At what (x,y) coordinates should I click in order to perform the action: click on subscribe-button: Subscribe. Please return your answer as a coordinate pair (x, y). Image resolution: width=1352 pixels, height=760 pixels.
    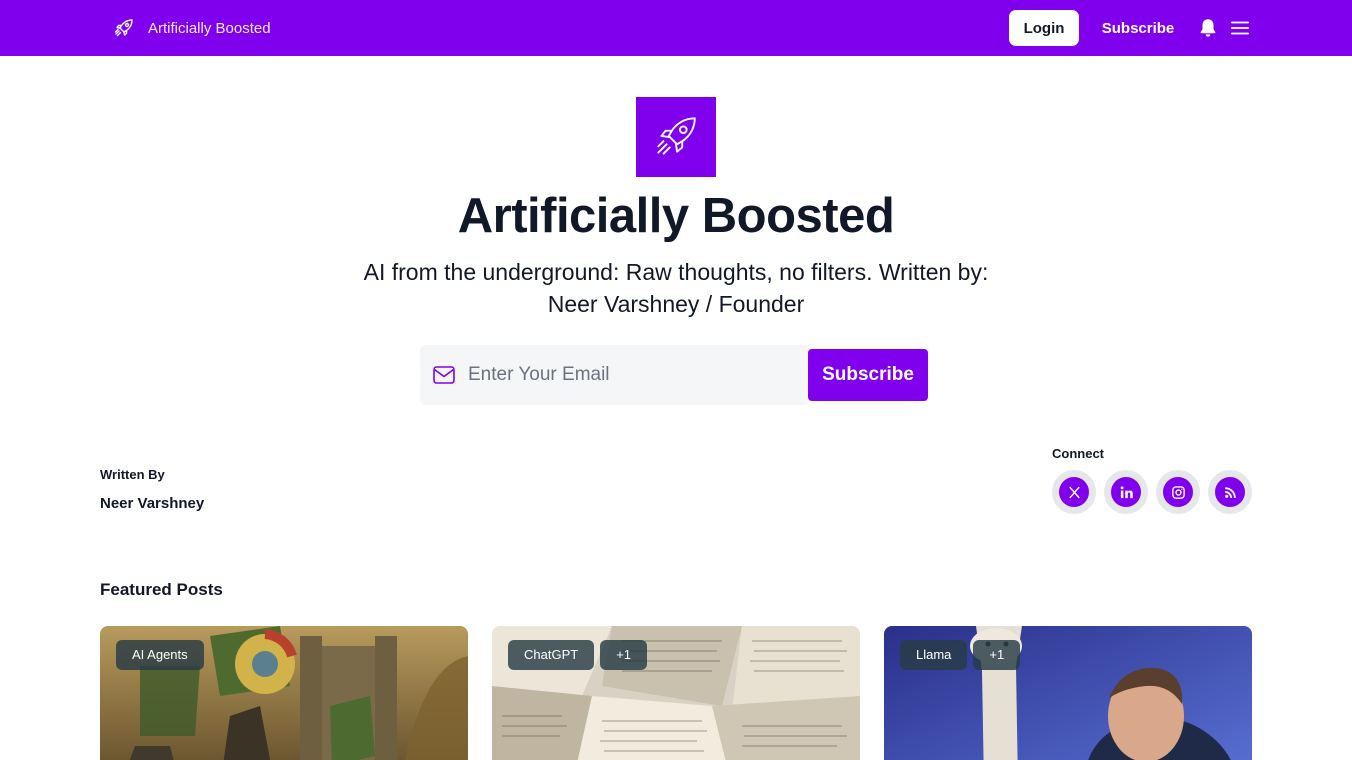
    Looking at the image, I should click on (868, 375).